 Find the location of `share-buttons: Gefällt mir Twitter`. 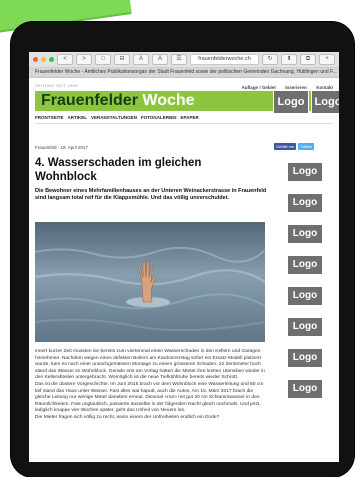

share-buttons: Gefällt mir Twitter is located at coordinates (294, 146).